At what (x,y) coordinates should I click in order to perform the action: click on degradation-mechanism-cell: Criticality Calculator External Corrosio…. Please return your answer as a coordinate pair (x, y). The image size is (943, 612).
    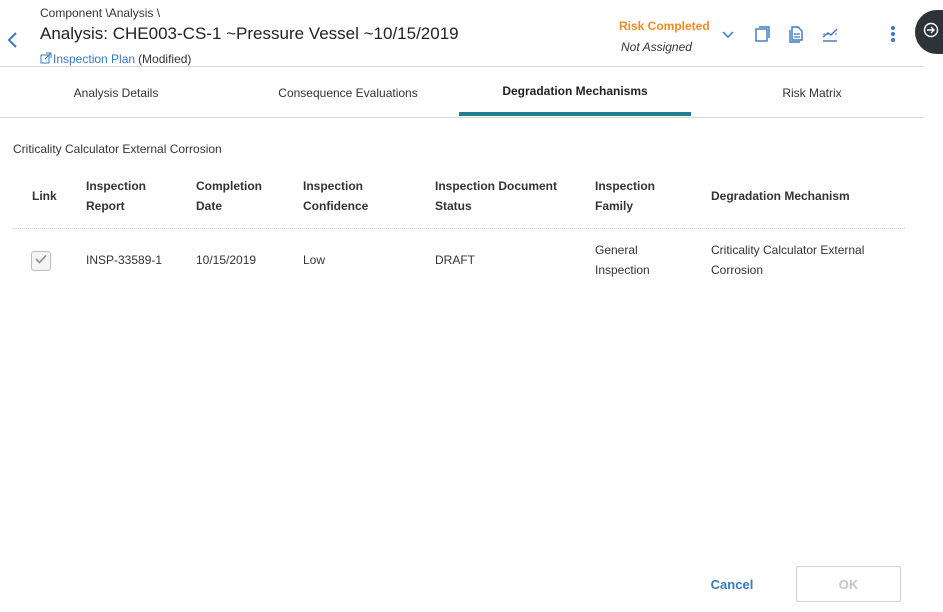
    Looking at the image, I should click on (788, 260).